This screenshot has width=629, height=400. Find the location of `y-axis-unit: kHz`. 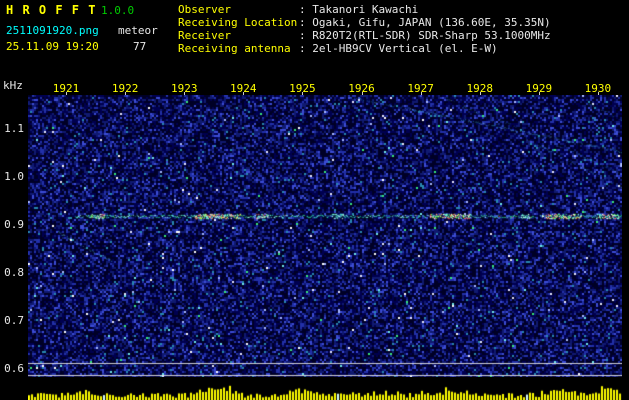

y-axis-unit: kHz is located at coordinates (13, 85).